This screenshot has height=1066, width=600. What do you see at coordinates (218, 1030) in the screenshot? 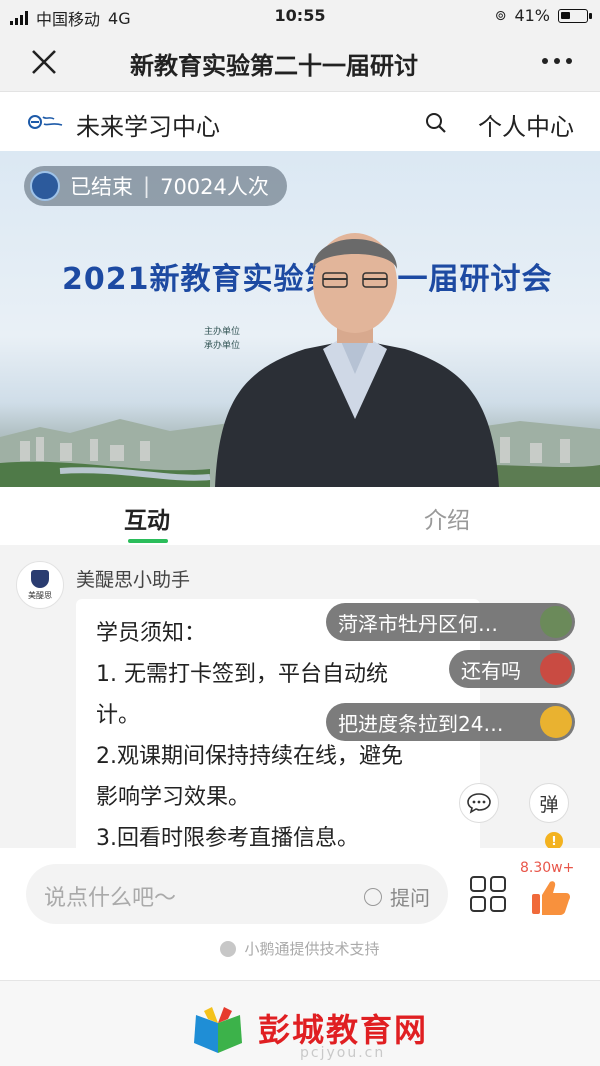
I see `book-logo-icon` at bounding box center [218, 1030].